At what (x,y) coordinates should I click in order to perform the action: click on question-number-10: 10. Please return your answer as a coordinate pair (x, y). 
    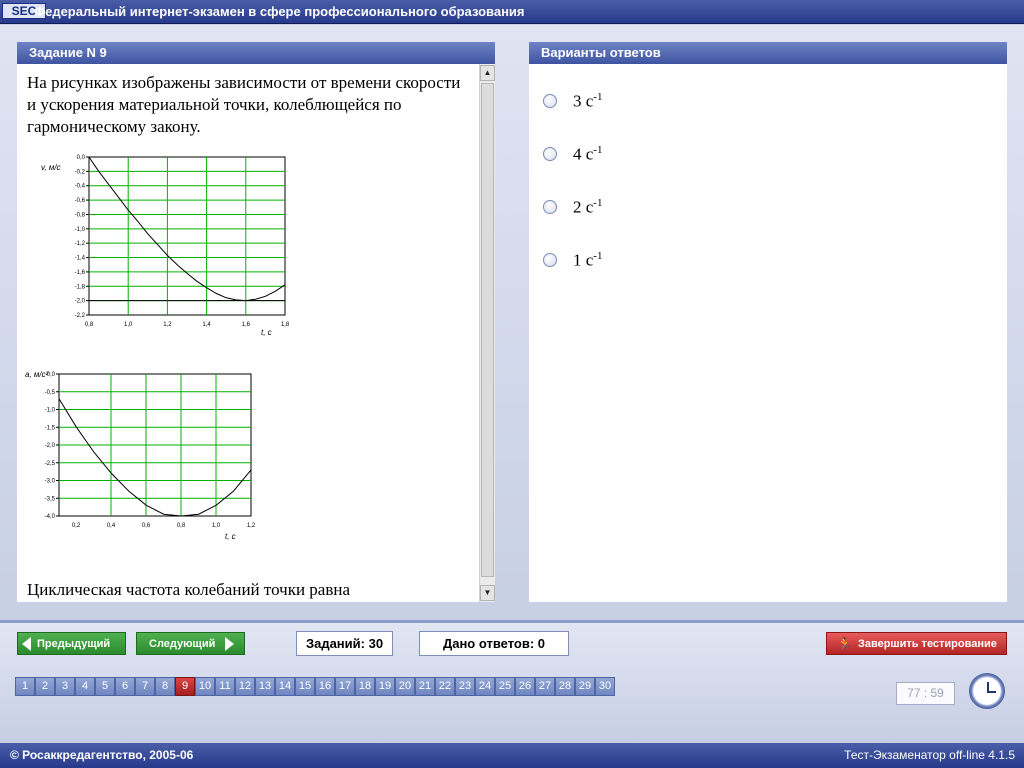
    Looking at the image, I should click on (205, 686).